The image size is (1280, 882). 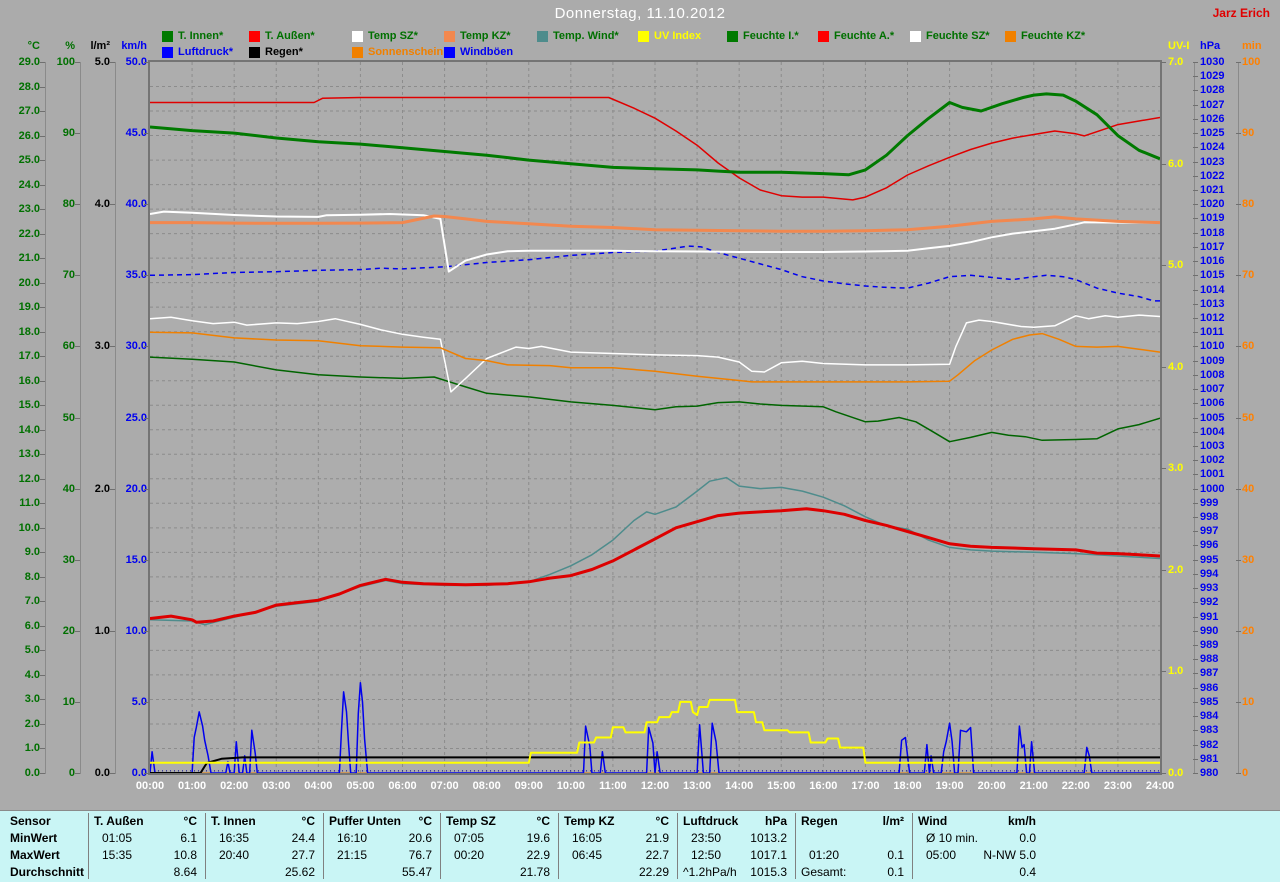 I want to click on x-axis-label: 21:00, so click(x=1033, y=786).